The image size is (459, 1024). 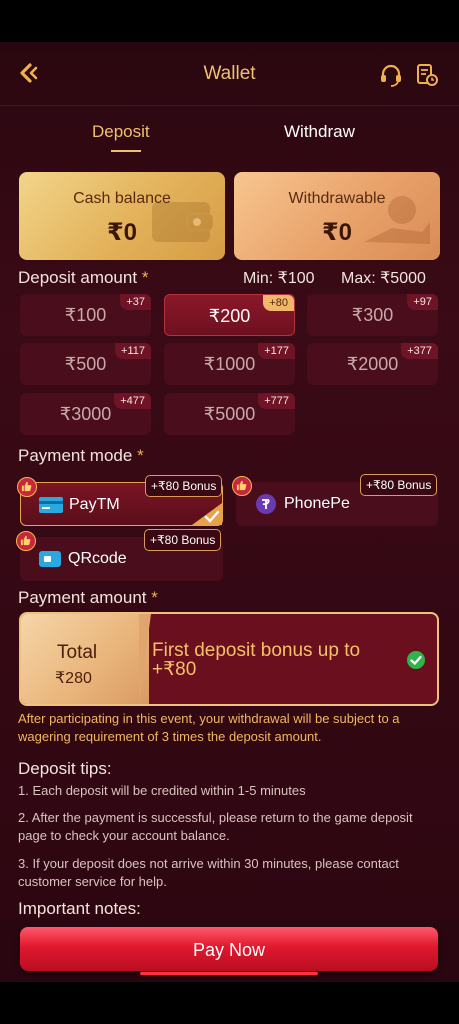 I want to click on payment-option-paytm: PayTM +₹80 Bonus, so click(x=120, y=500).